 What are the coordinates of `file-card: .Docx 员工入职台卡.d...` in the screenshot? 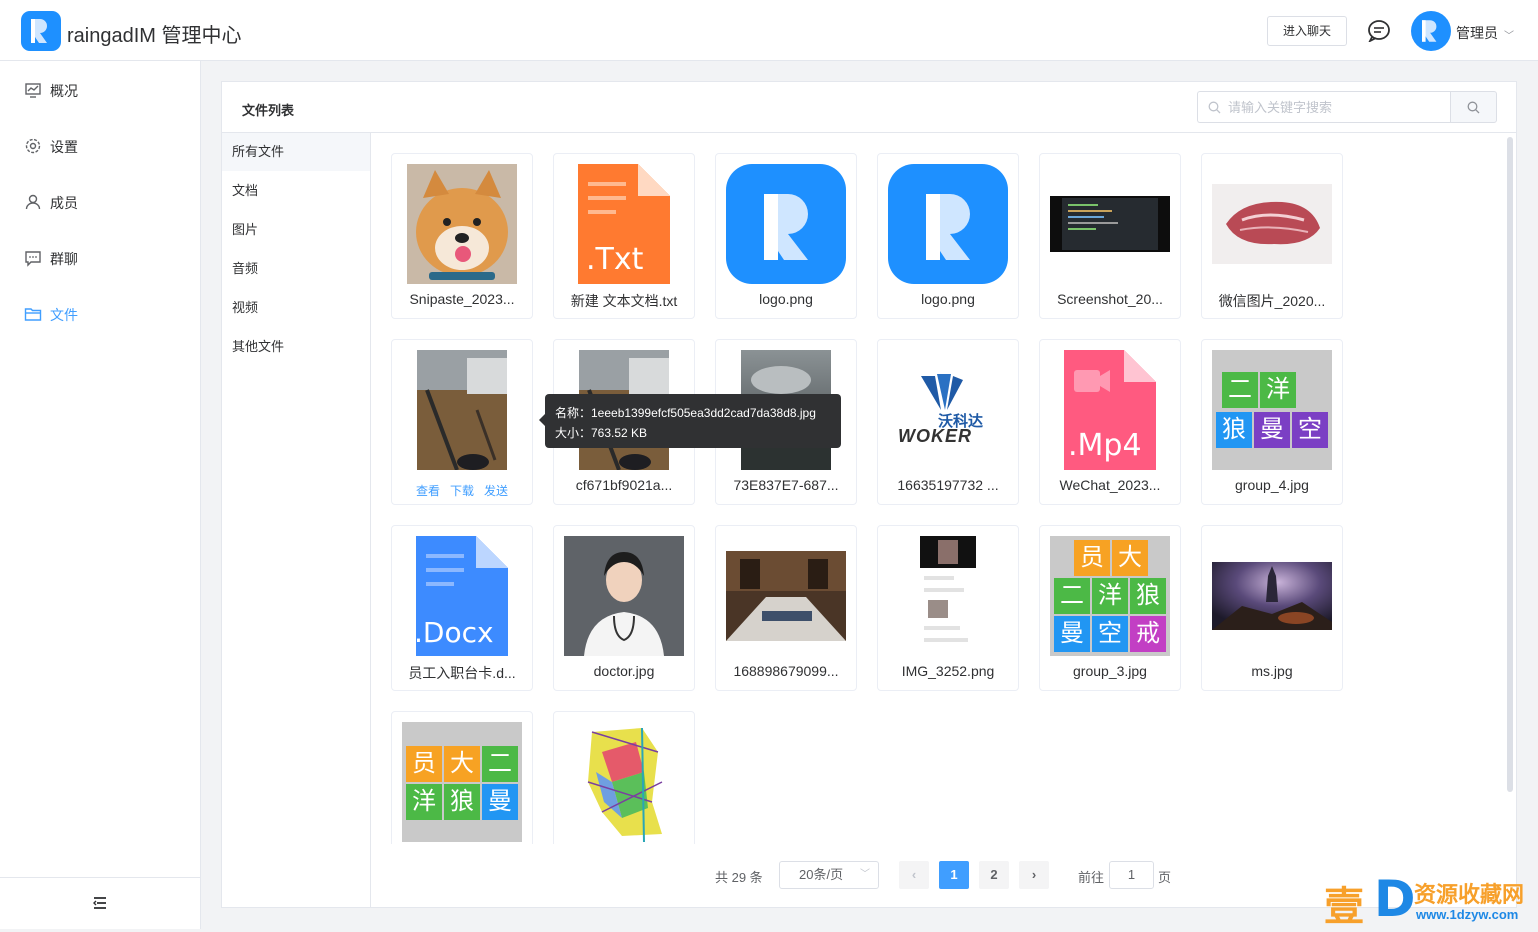 It's located at (462, 608).